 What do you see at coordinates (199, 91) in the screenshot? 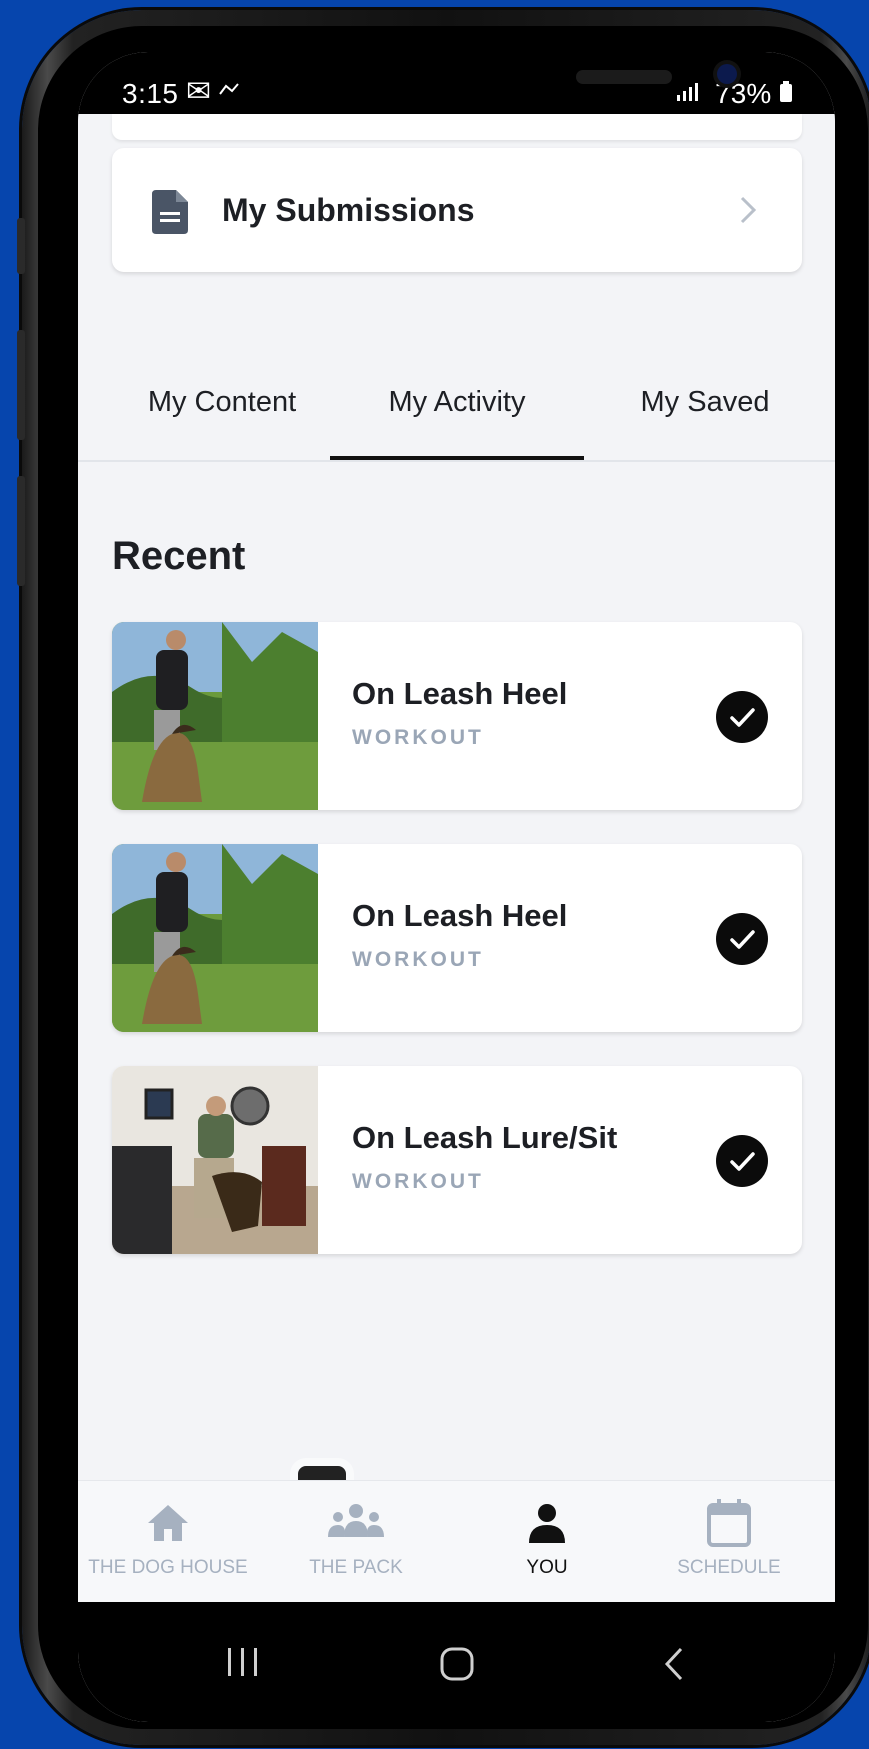
I see `mail-icon: ✉` at bounding box center [199, 91].